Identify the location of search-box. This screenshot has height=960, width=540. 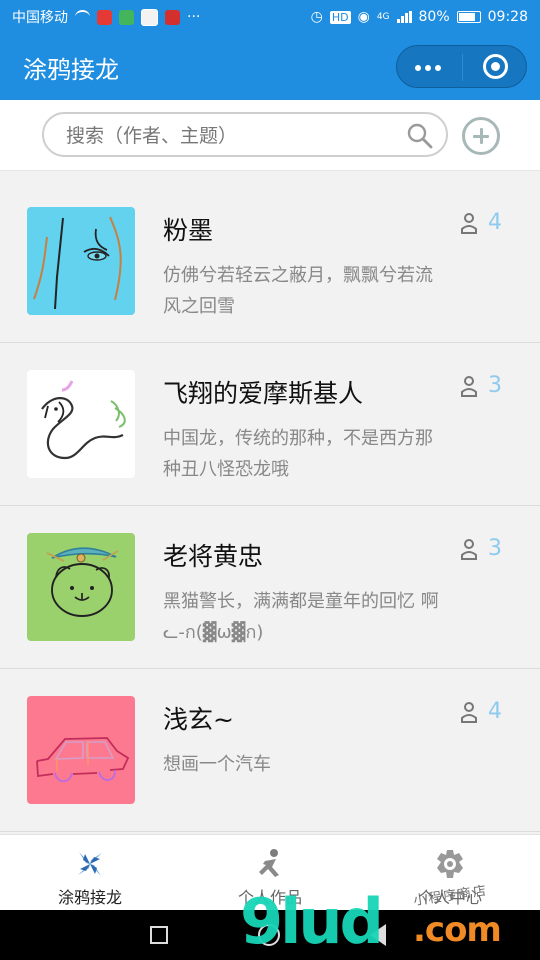
(245, 134).